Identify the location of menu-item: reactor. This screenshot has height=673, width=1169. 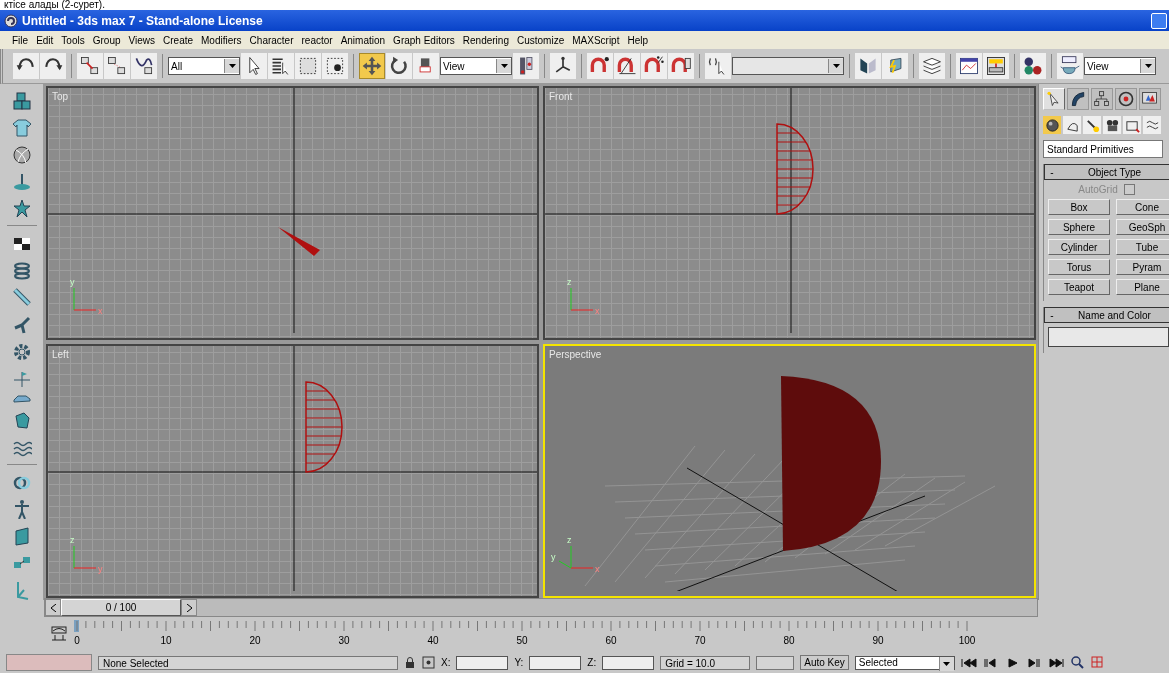
(317, 40).